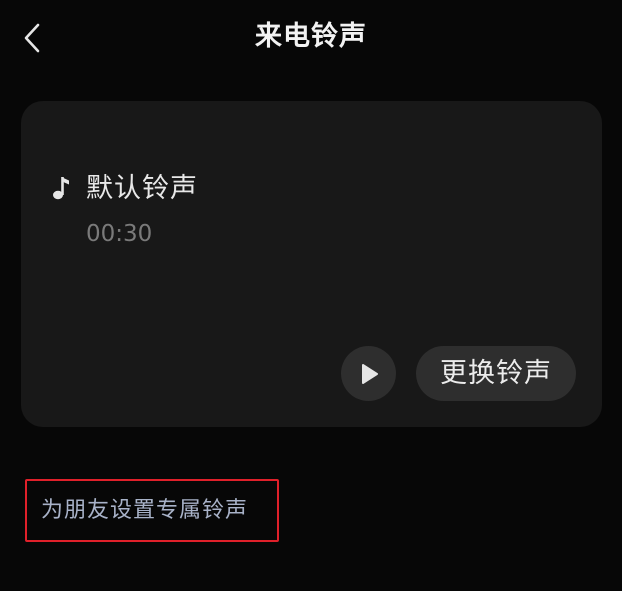  What do you see at coordinates (142, 188) in the screenshot?
I see `ringtone-name: 默认铃声` at bounding box center [142, 188].